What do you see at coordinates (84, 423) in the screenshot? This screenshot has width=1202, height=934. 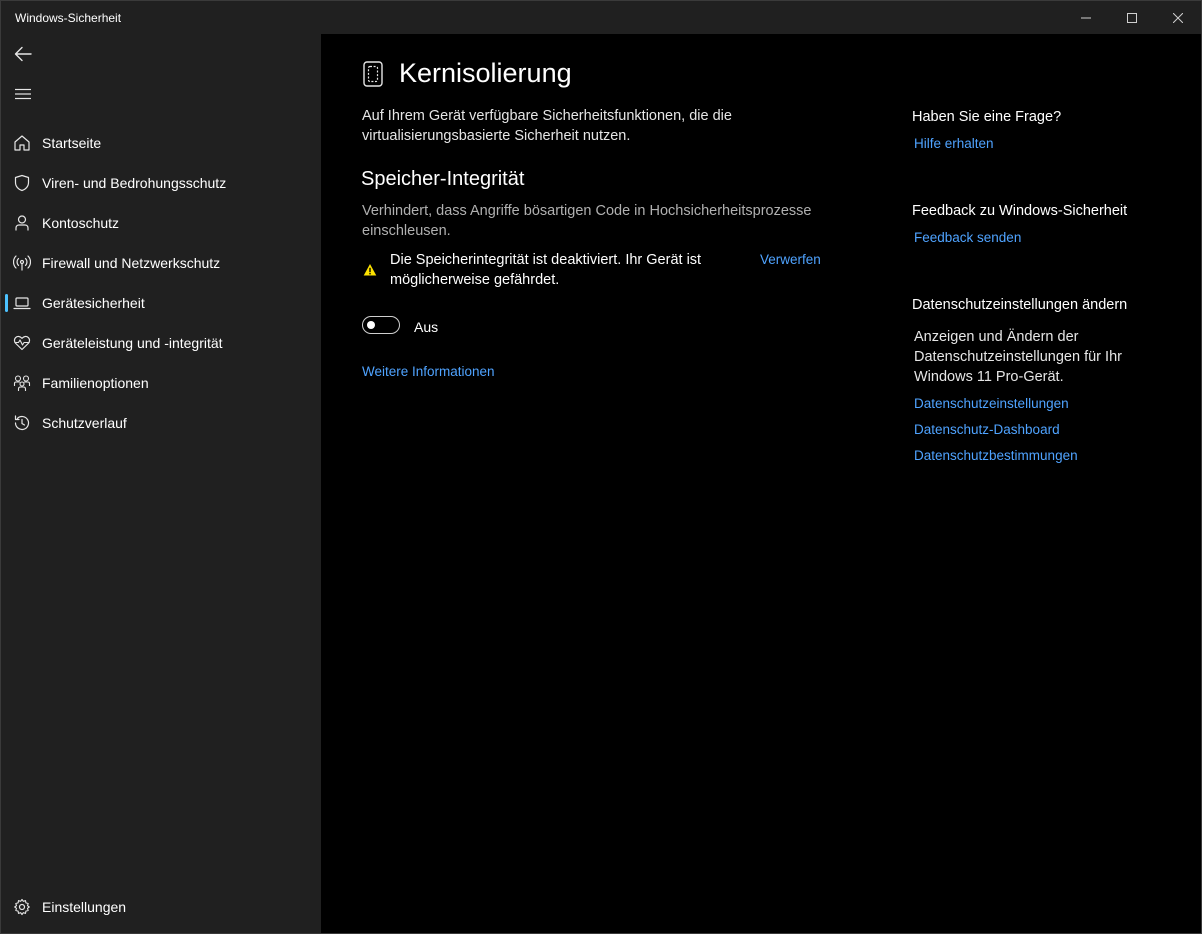 I see `sidebar-item-label: Schutzverlauf` at bounding box center [84, 423].